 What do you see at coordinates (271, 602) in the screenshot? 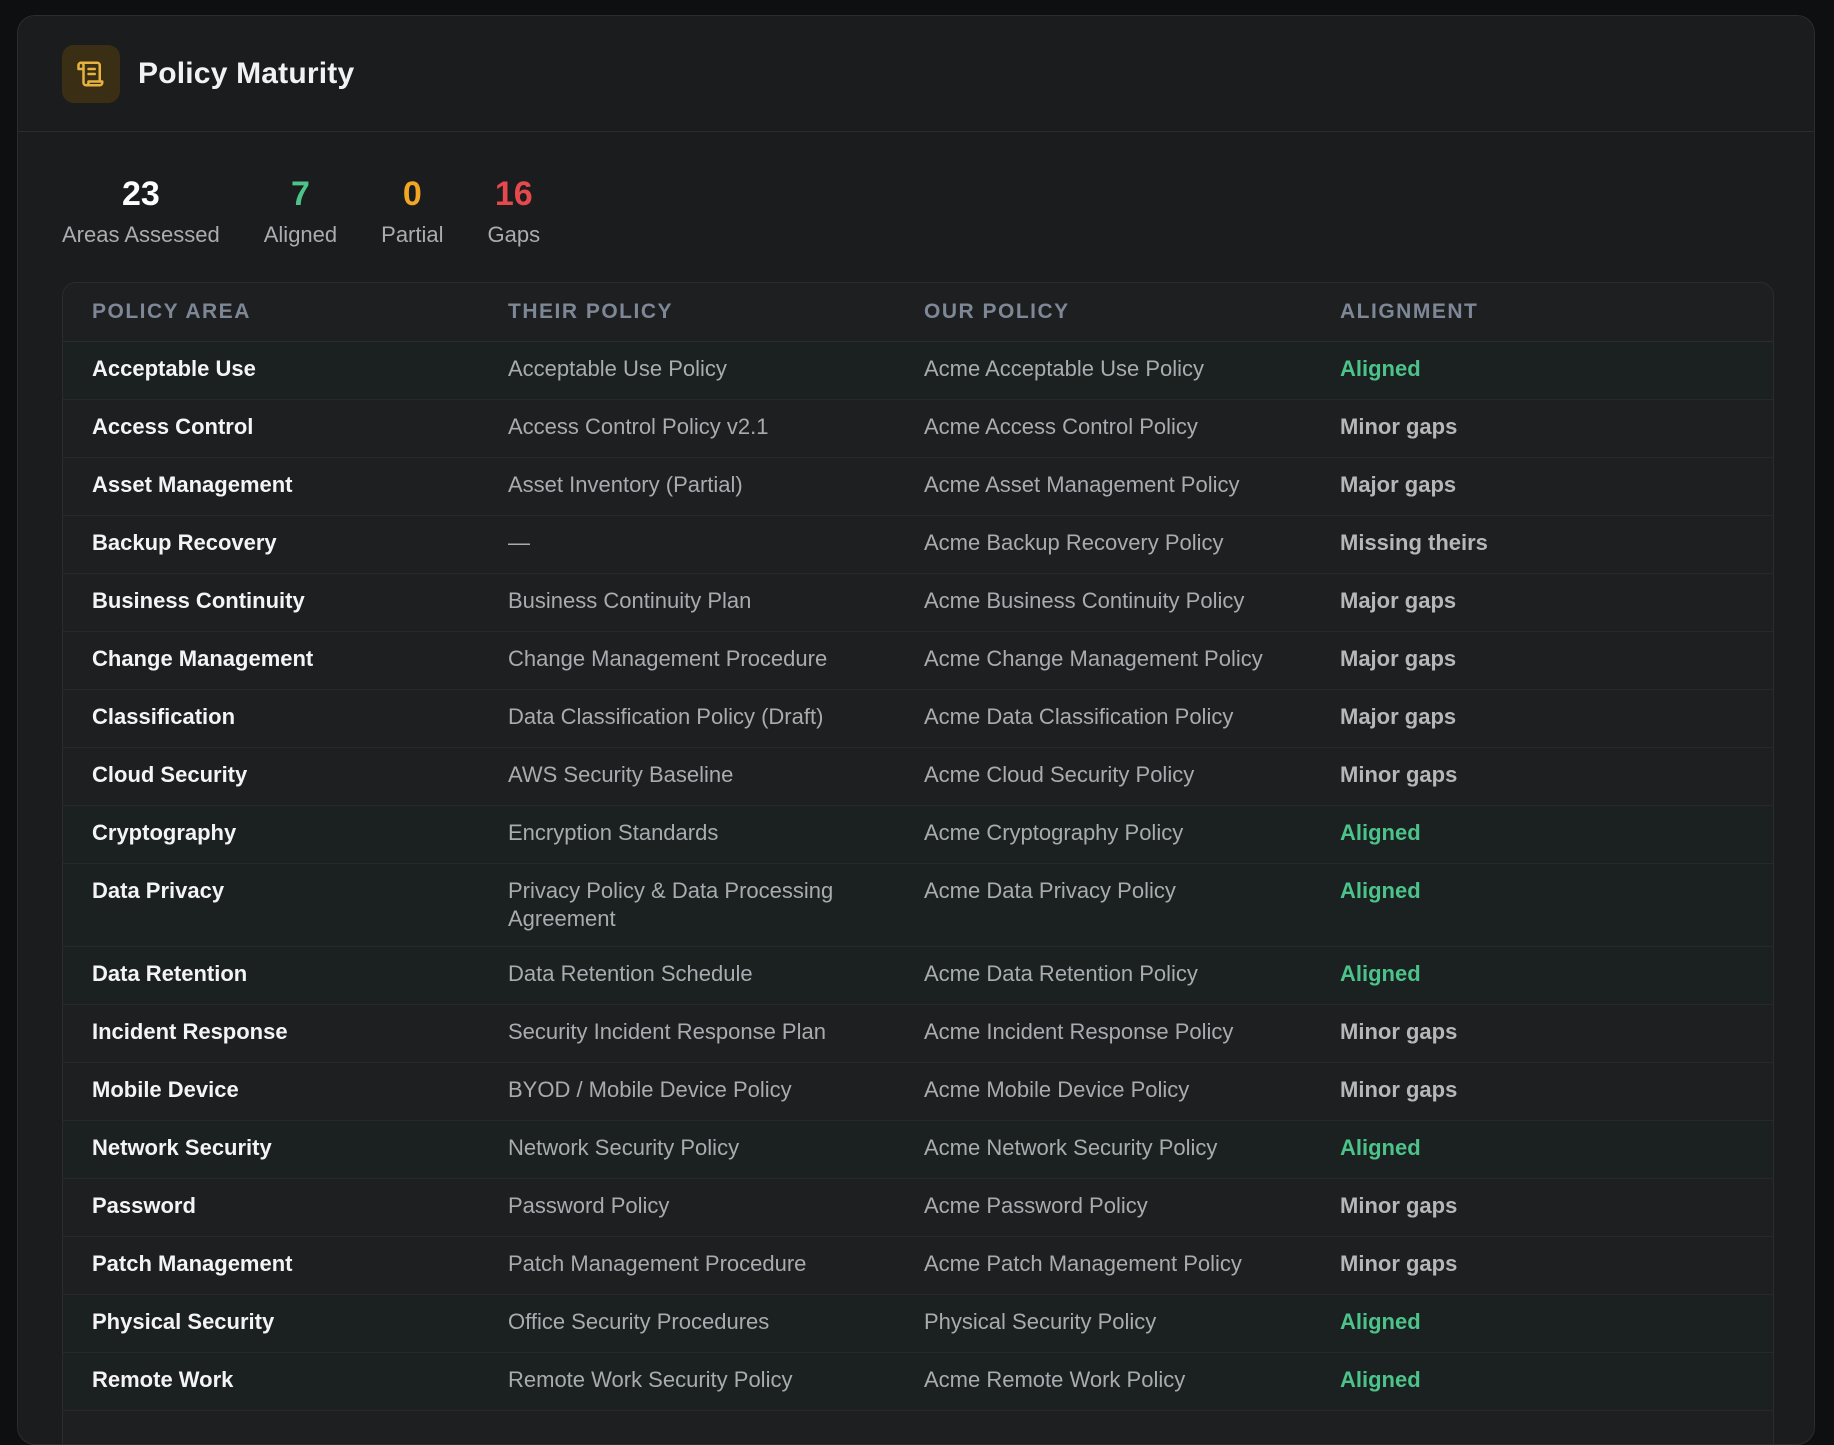
I see `cell-policy-area: Business Continuity` at bounding box center [271, 602].